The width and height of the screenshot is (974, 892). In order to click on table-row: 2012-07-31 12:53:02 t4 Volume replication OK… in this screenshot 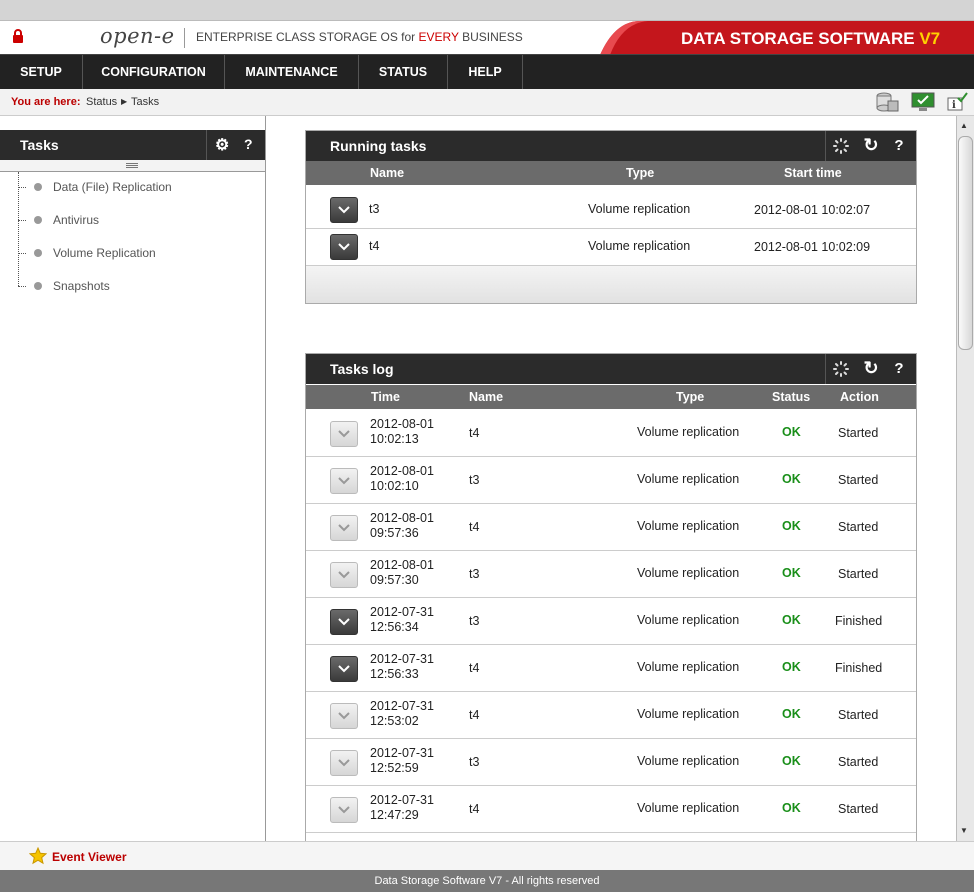, I will do `click(611, 715)`.